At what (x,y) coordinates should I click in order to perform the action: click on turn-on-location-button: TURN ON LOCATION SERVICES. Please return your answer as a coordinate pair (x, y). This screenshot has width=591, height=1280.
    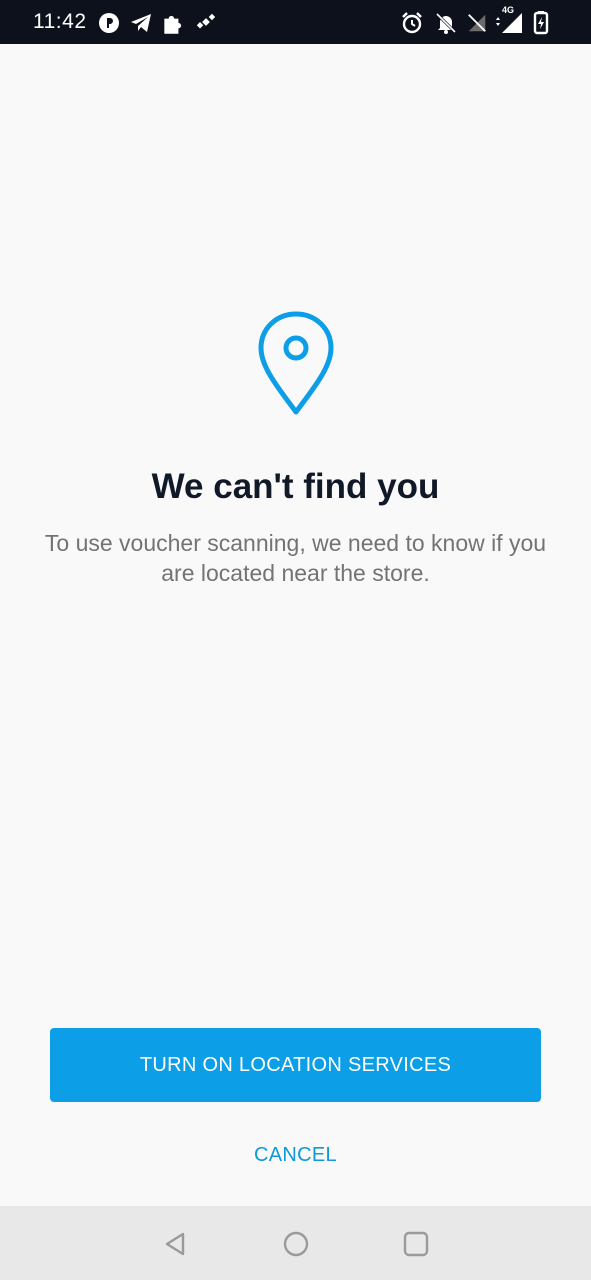
    Looking at the image, I should click on (295, 1065).